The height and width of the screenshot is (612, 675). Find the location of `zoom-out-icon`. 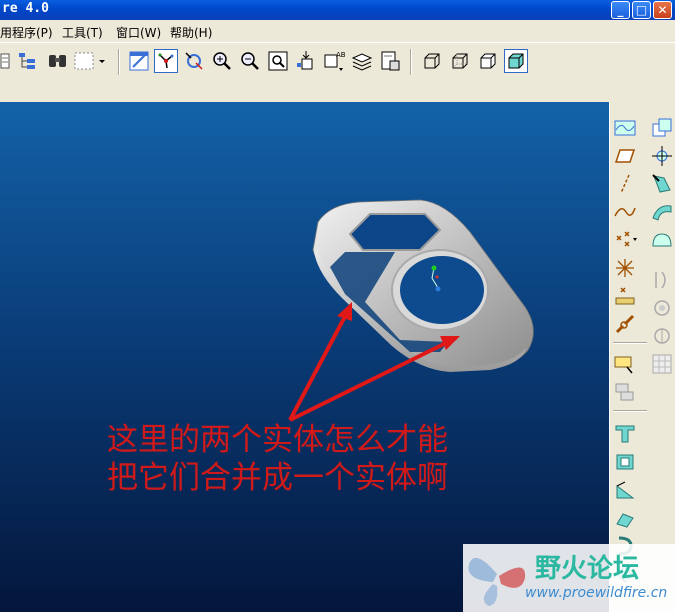

zoom-out-icon is located at coordinates (250, 61).